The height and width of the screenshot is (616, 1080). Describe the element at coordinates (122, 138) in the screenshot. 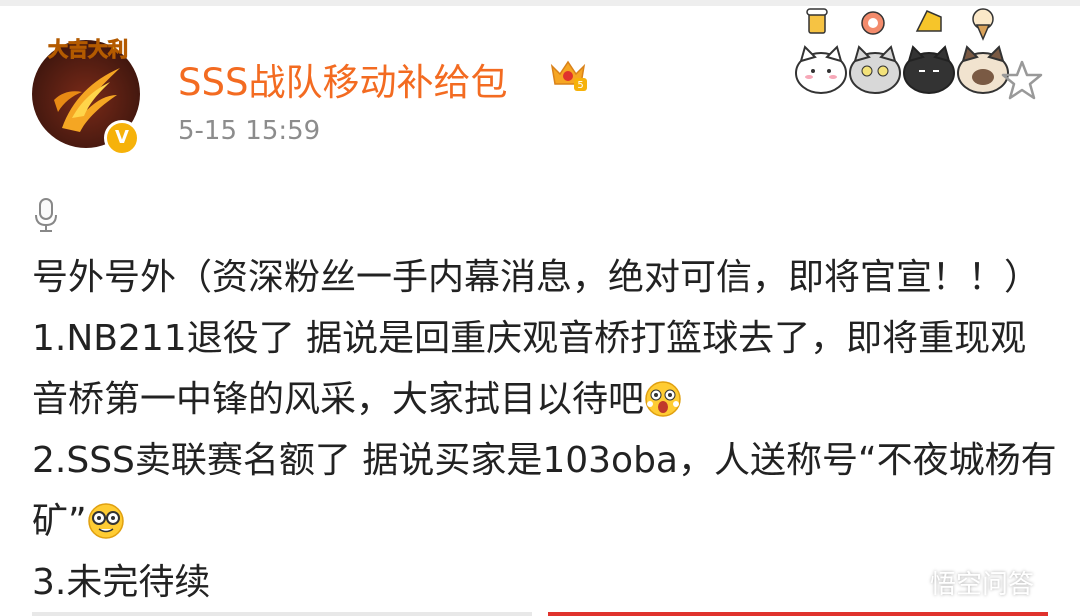

I see `verified-badge: V` at that location.